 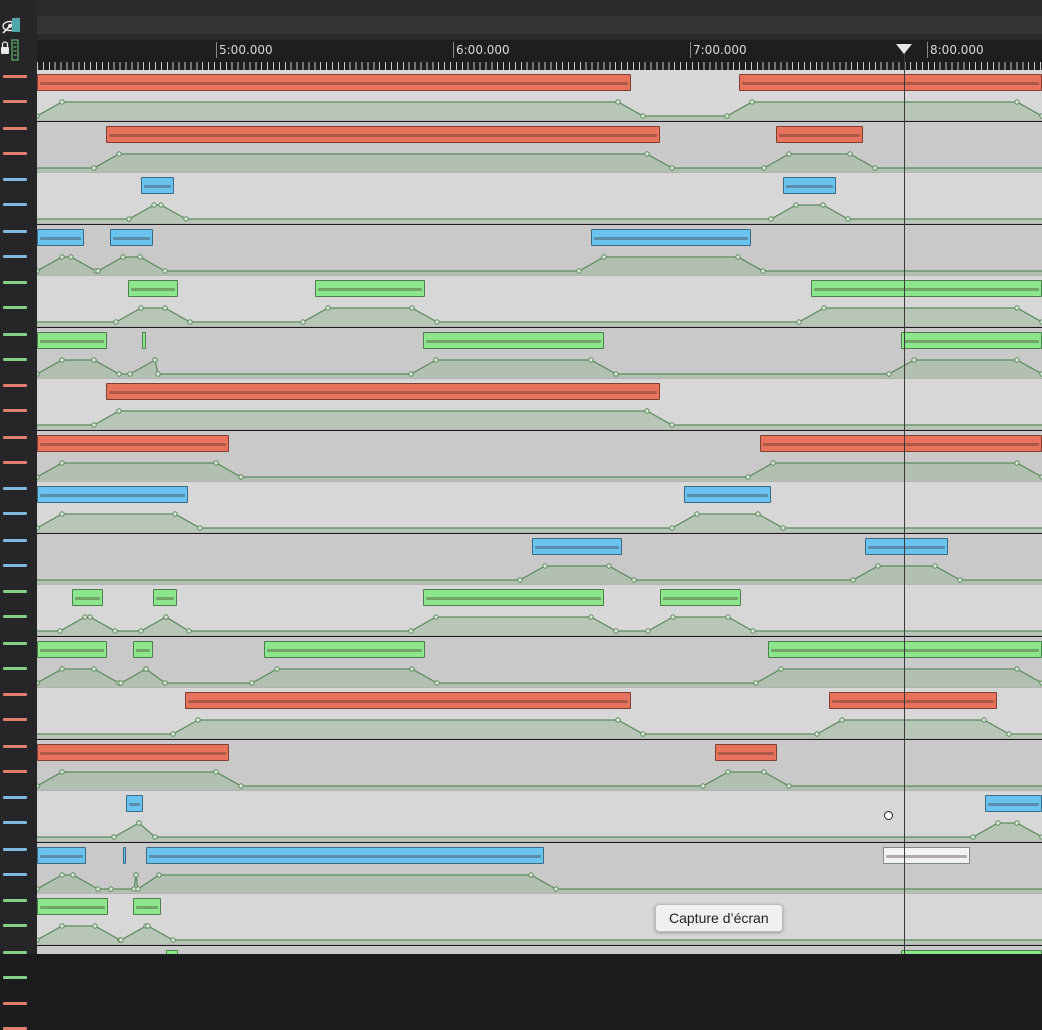 I want to click on edit-icon, so click(x=15, y=50).